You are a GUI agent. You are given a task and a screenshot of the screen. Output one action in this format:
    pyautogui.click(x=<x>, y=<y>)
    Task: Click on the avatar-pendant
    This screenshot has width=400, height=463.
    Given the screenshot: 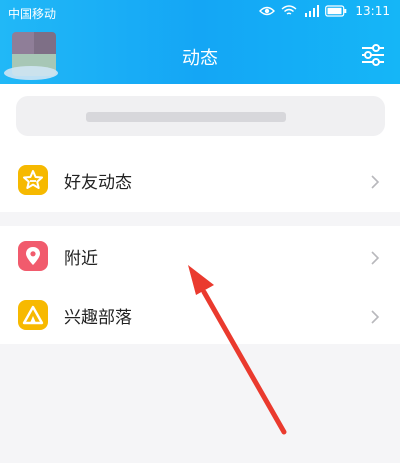 What is the action you would take?
    pyautogui.click(x=31, y=73)
    